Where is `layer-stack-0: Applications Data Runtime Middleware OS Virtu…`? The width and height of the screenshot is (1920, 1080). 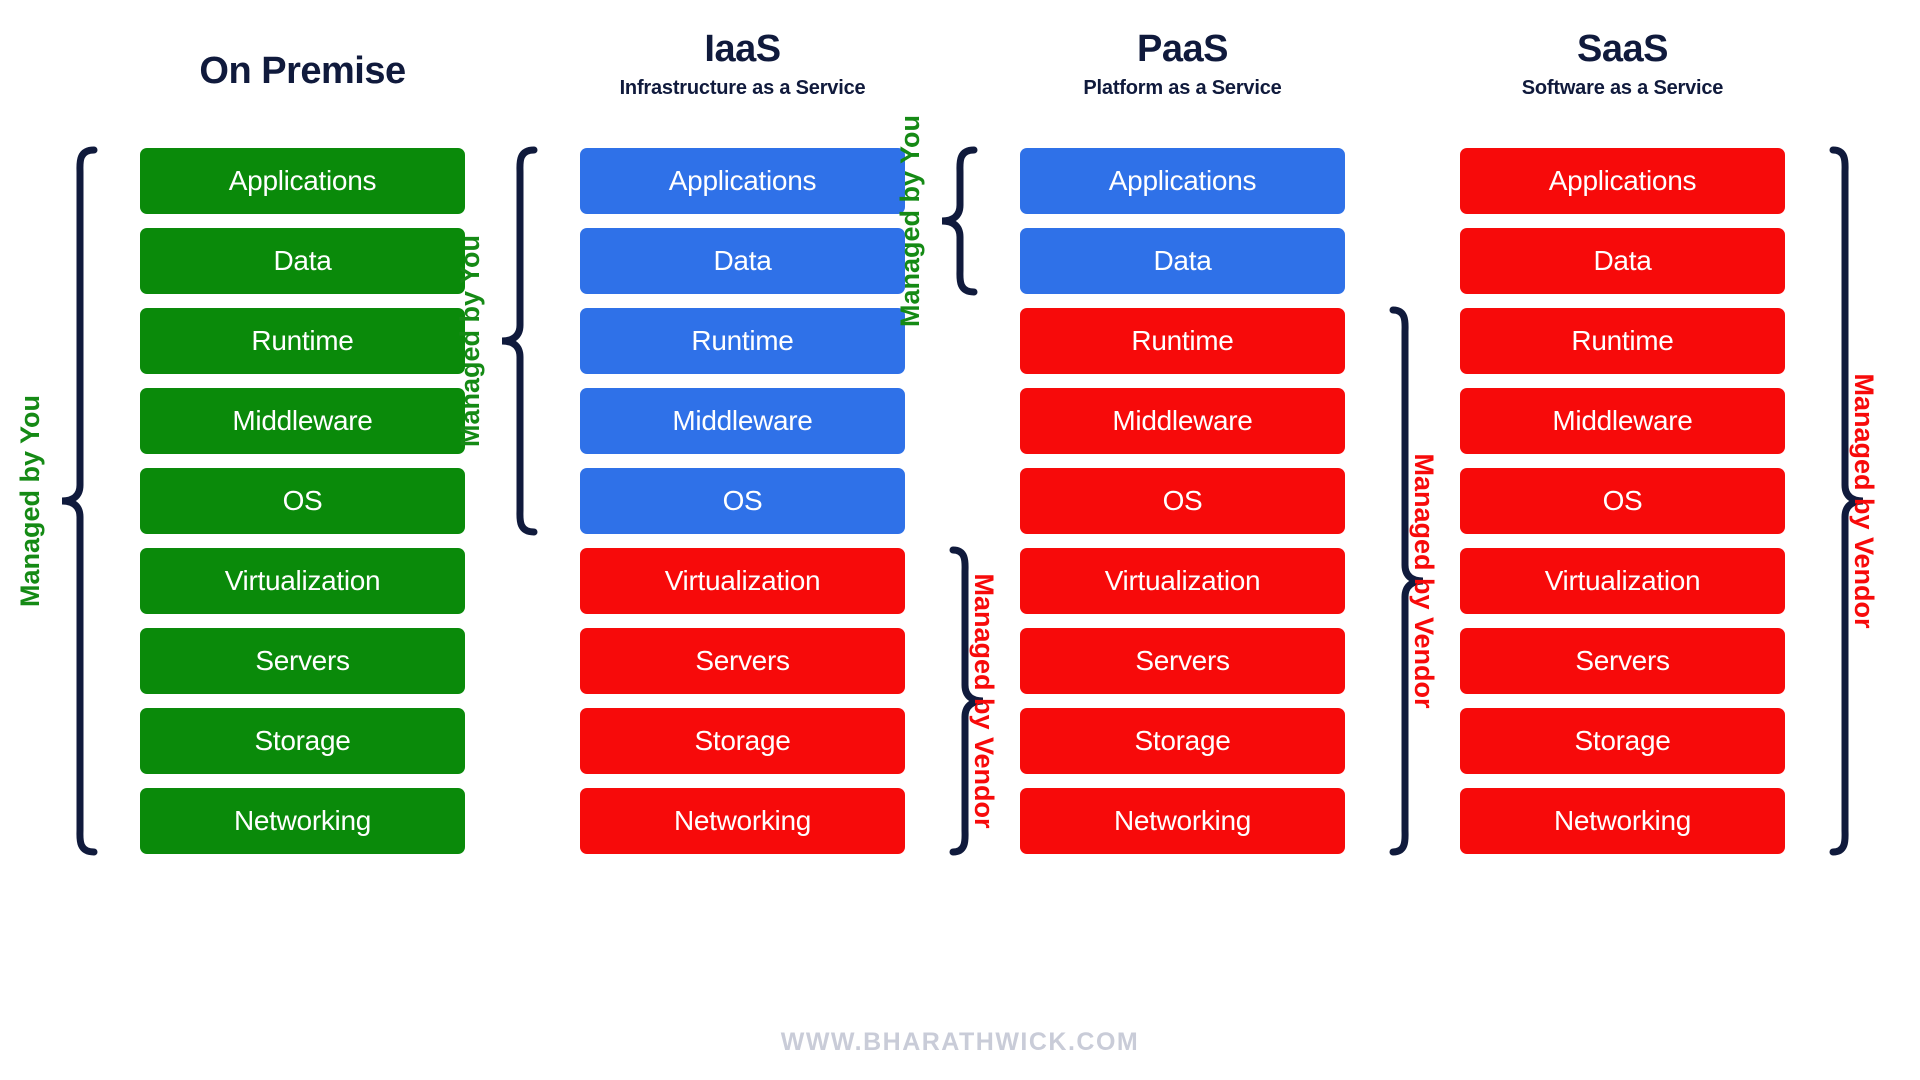 layer-stack-0: Applications Data Runtime Middleware OS Virtu… is located at coordinates (302, 508).